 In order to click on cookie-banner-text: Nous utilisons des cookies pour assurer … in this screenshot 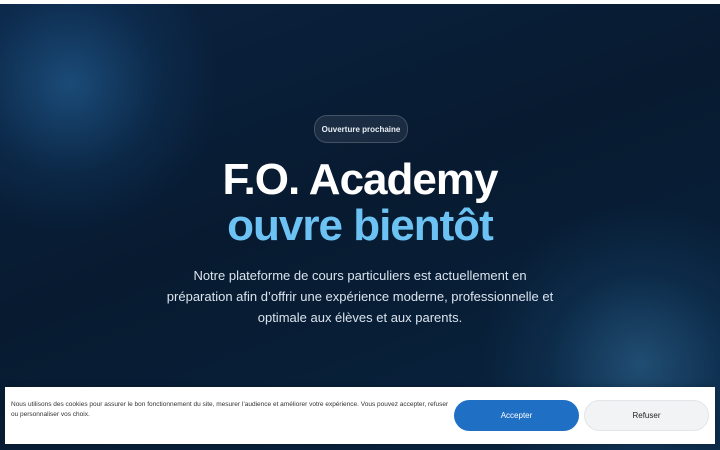, I will do `click(230, 409)`.